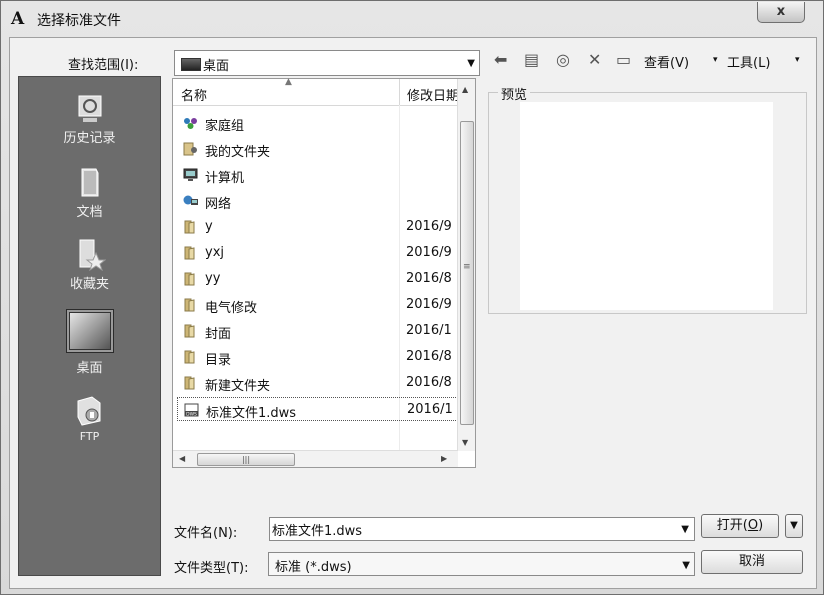  Describe the element at coordinates (797, 60) in the screenshot. I see `tools-dropdown-arrow-icon: ▾` at that location.